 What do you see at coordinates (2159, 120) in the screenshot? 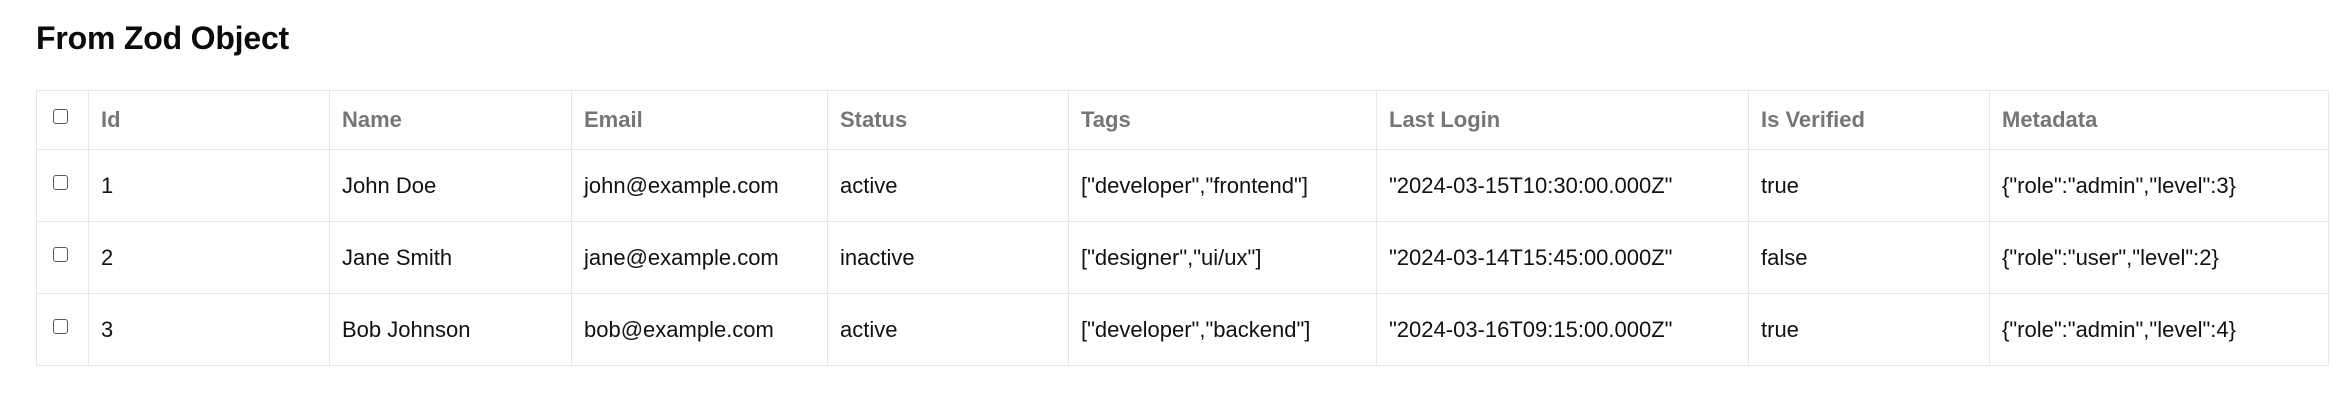
I see `column-header-metadata: Metadata` at bounding box center [2159, 120].